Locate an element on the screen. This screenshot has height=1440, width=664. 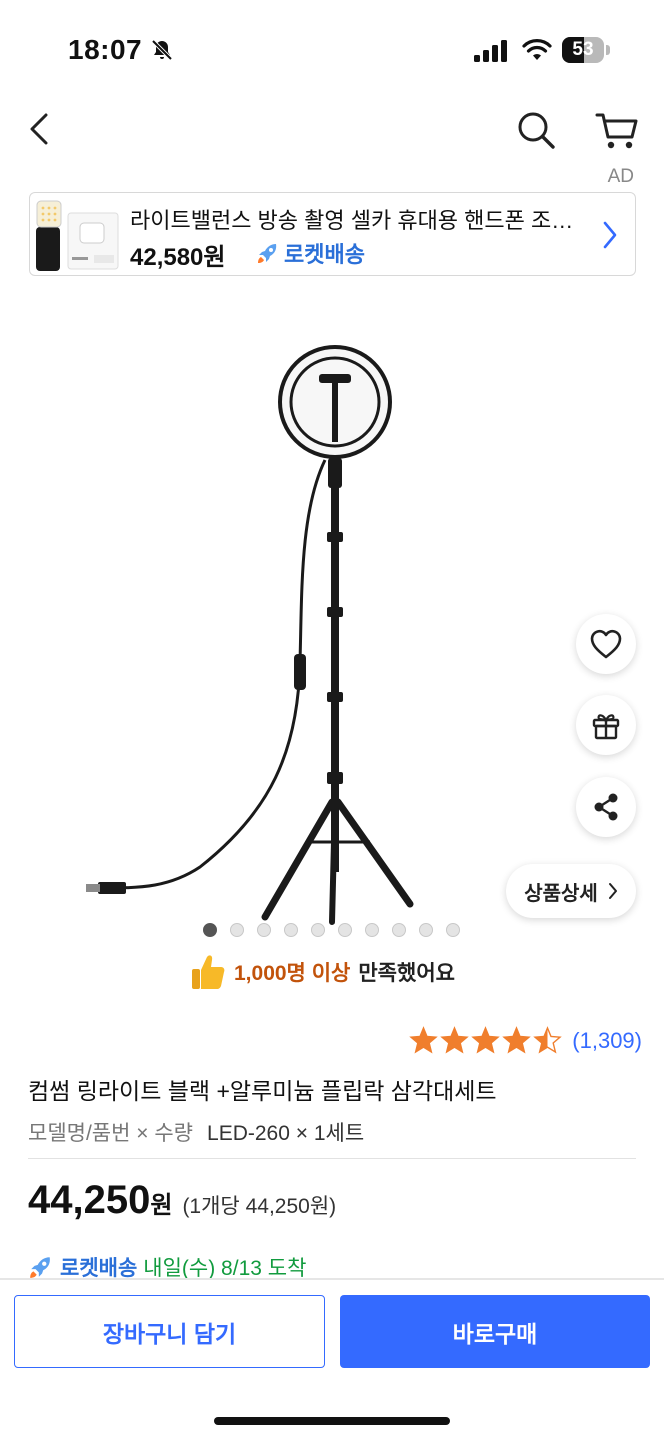
cart-icon is located at coordinates (617, 130).